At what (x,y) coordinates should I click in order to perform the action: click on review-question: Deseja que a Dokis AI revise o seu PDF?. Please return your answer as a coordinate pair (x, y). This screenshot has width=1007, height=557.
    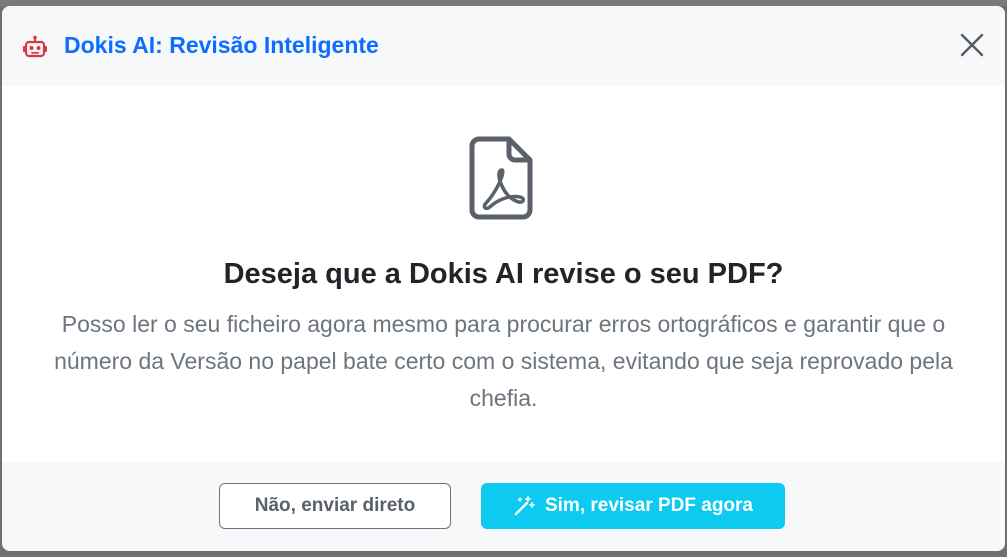
    Looking at the image, I should click on (503, 274).